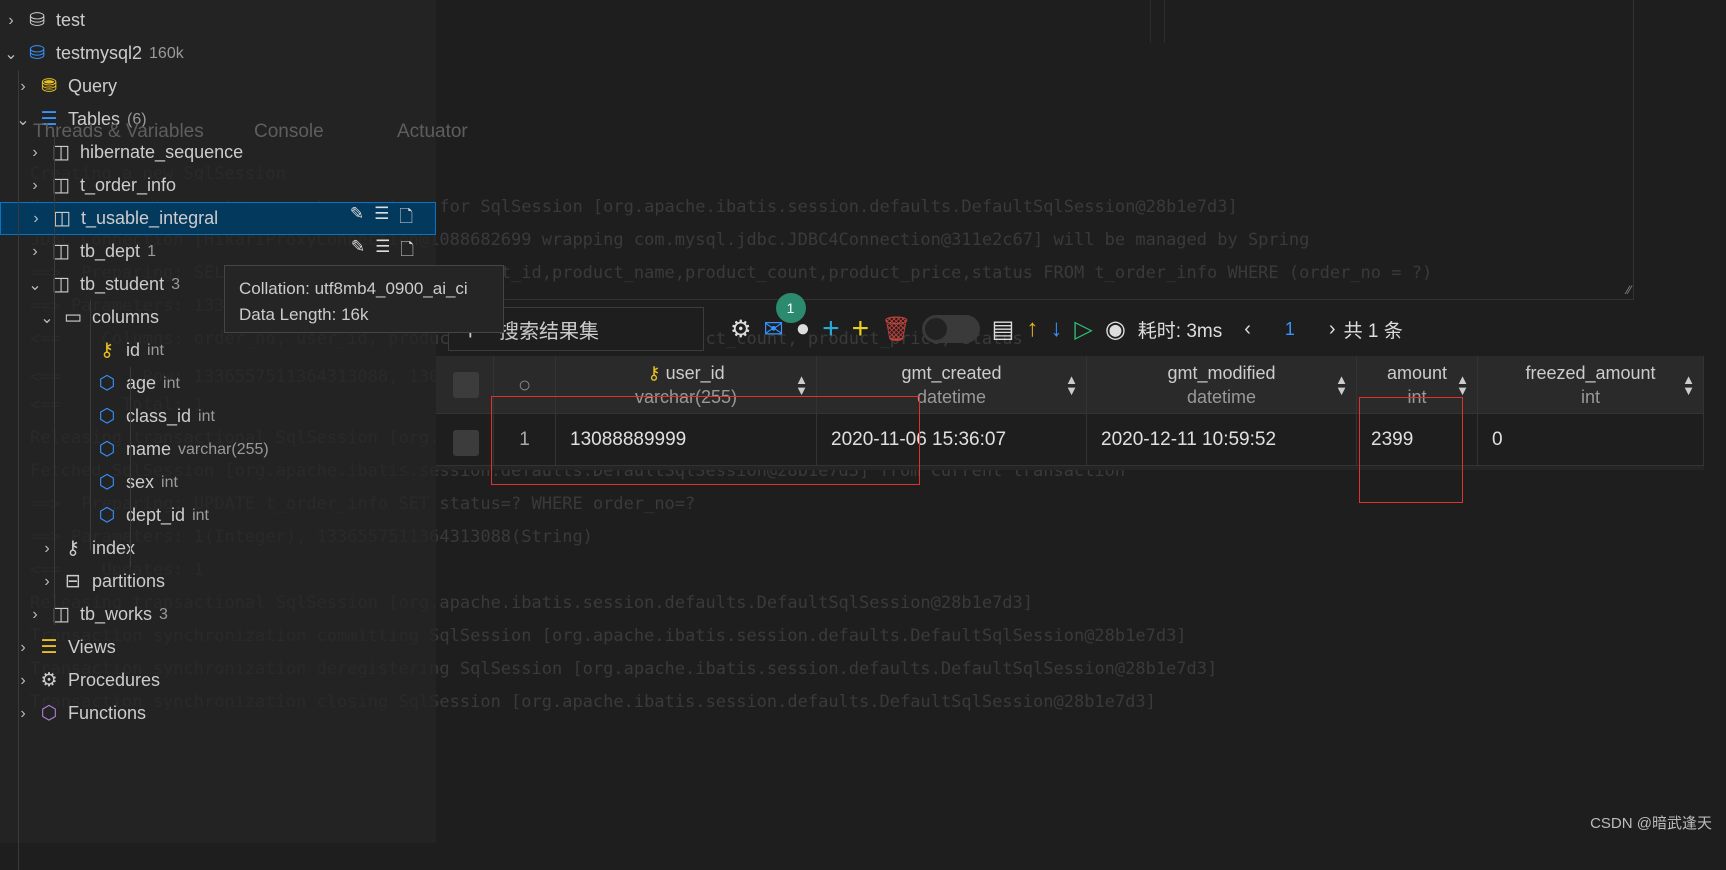 The width and height of the screenshot is (1726, 870). I want to click on column-header-freezed-amount: freezed_amount int ▲ ▼, so click(1591, 384).